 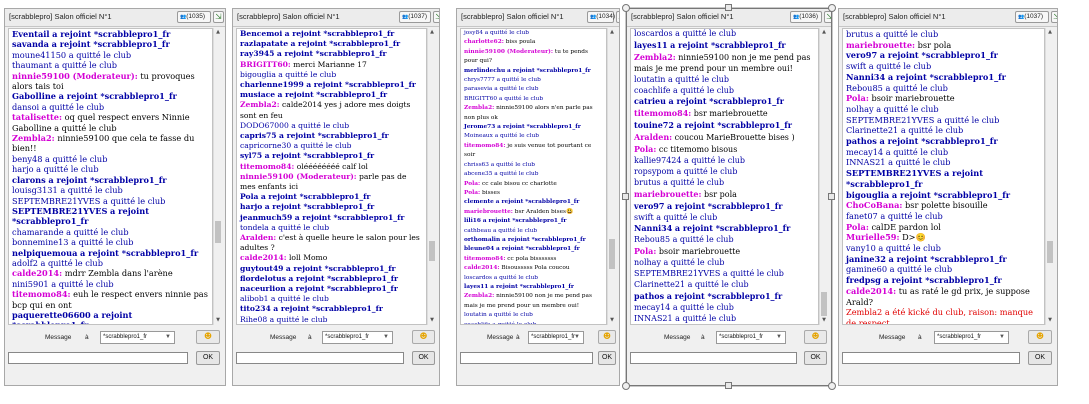 What do you see at coordinates (331, 197) in the screenshot?
I see `chat-line: Pola a rejoint *scrabblepro1_fr` at bounding box center [331, 197].